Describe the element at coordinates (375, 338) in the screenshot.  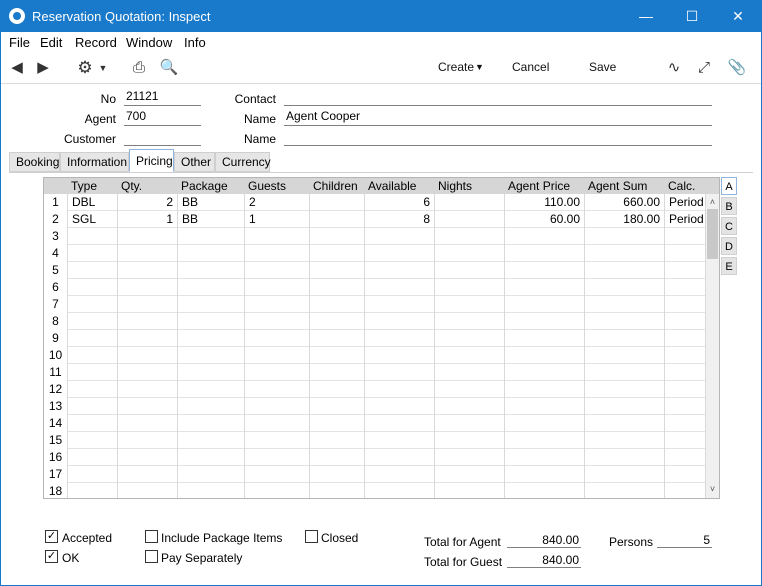
I see `table-row: 9` at that location.